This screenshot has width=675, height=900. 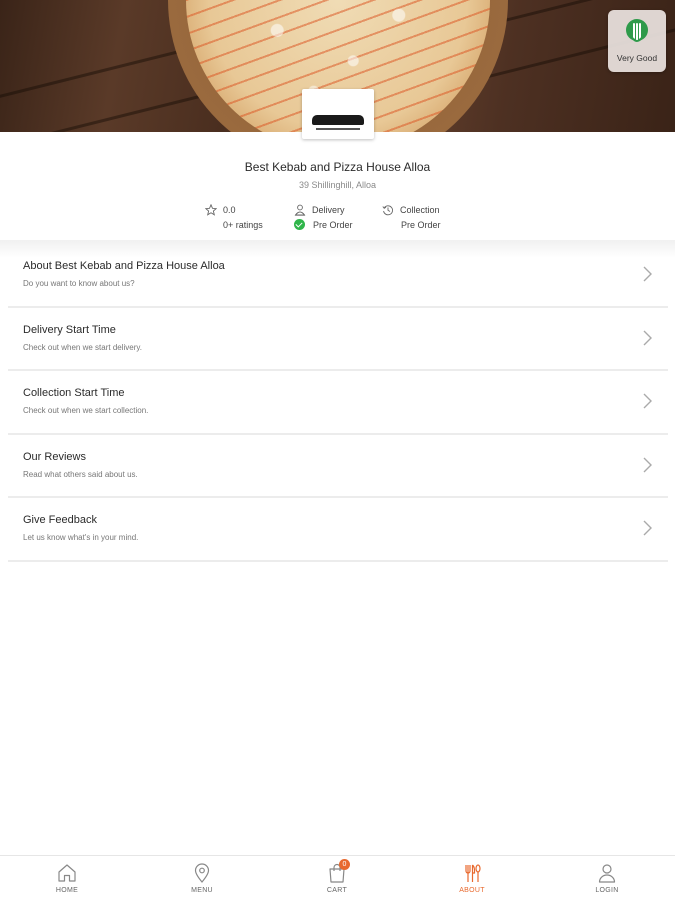 I want to click on cart-count-badge: 0, so click(x=344, y=864).